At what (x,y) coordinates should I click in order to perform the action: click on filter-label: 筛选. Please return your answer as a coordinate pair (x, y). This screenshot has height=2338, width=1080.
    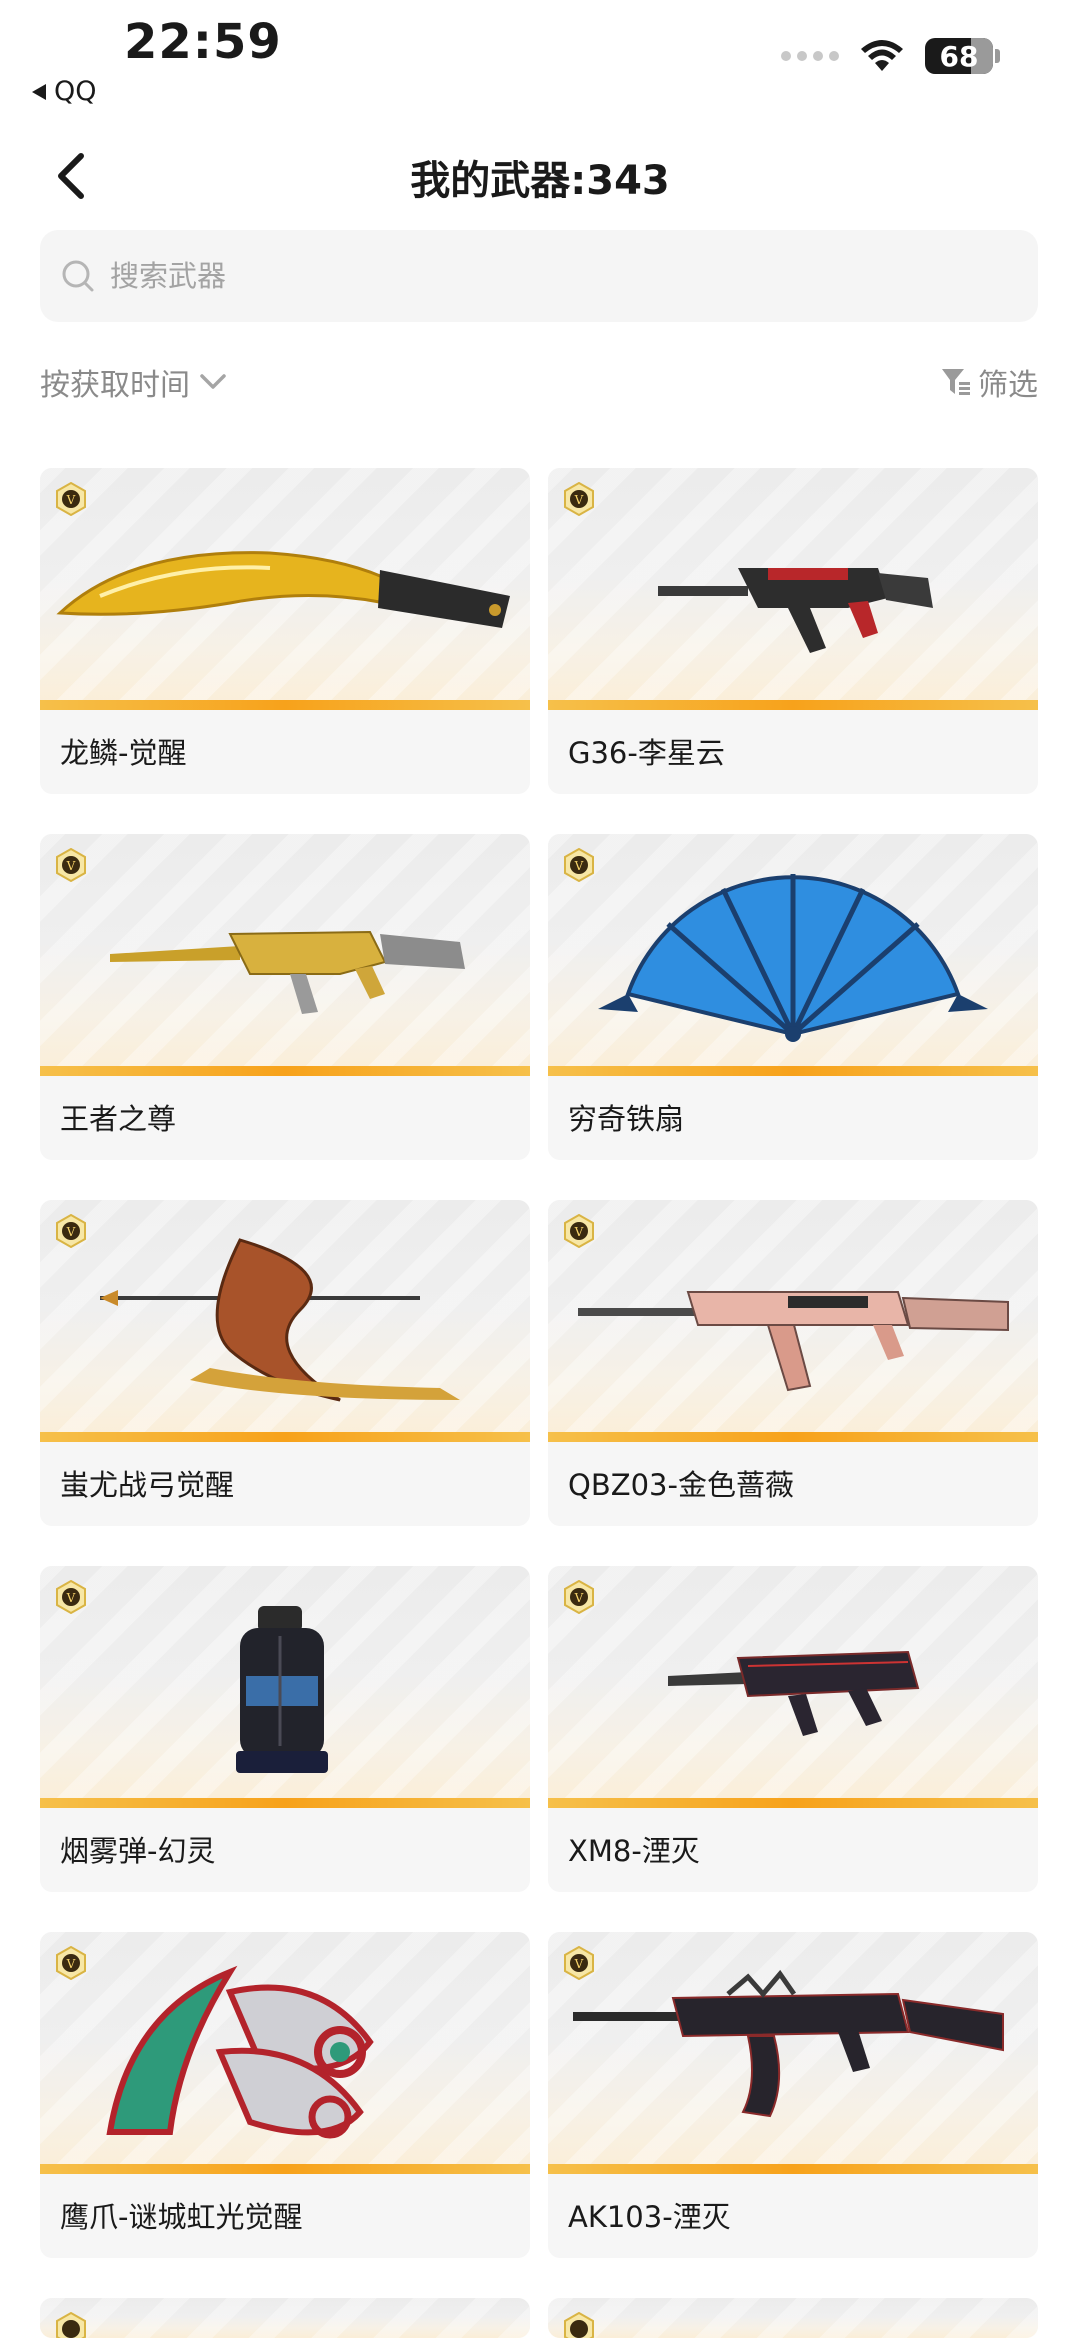
    Looking at the image, I should click on (1008, 385).